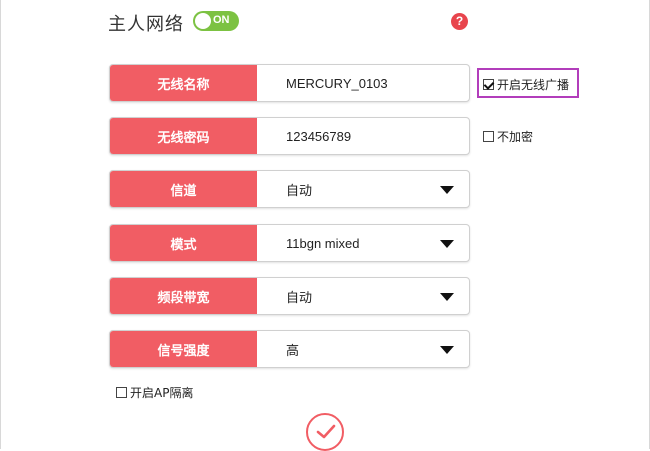 The height and width of the screenshot is (451, 650). Describe the element at coordinates (357, 83) in the screenshot. I see `ssid-input: MERCURY_0103` at that location.